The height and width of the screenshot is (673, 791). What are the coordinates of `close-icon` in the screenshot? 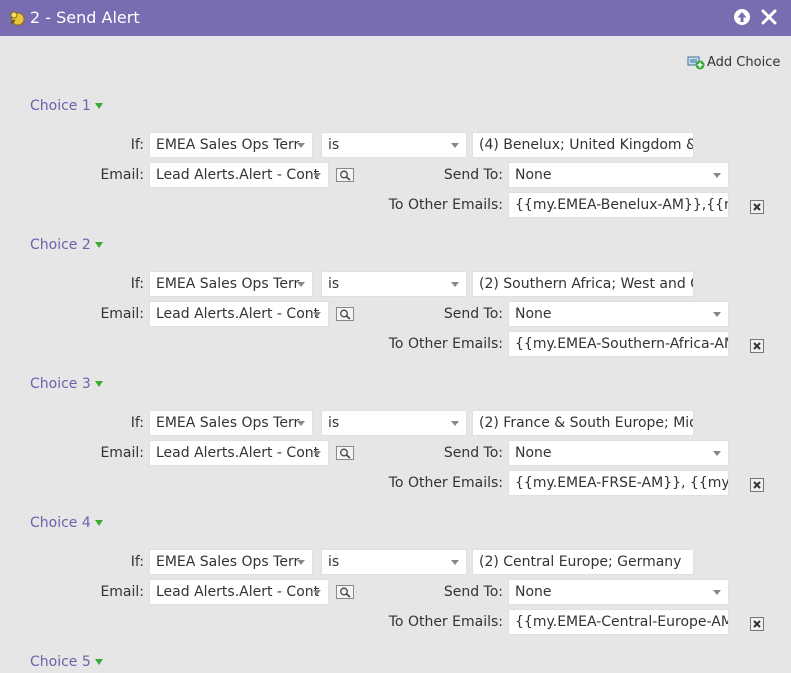 It's located at (769, 17).